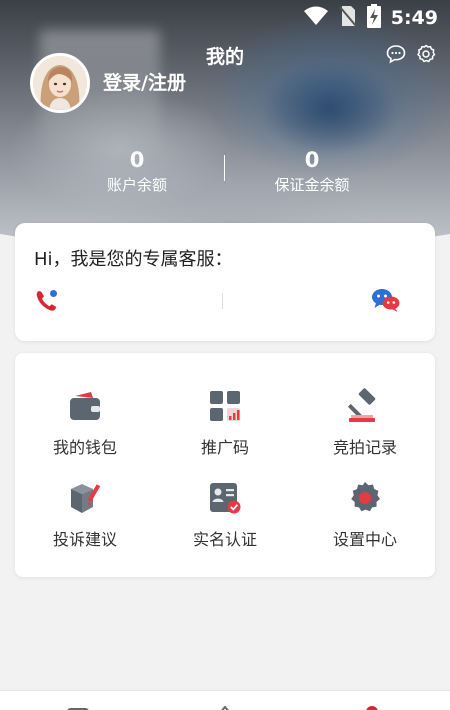 This screenshot has height=710, width=450. What do you see at coordinates (365, 433) in the screenshot?
I see `auction-record-button: 竞拍记录` at bounding box center [365, 433].